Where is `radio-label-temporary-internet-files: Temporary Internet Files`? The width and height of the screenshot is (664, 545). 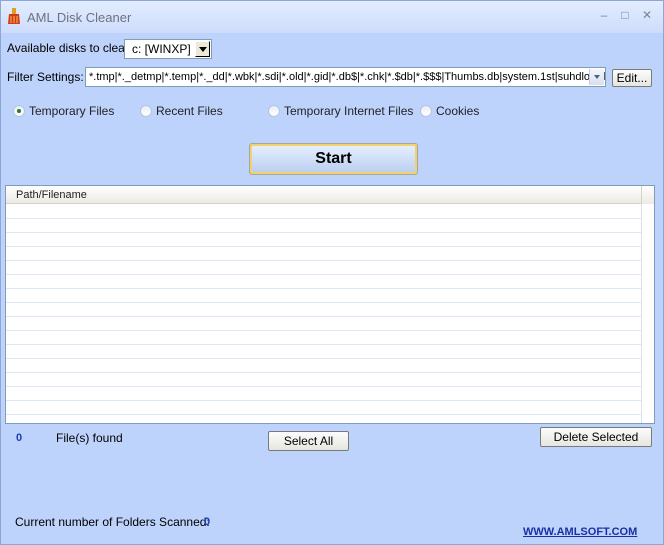
radio-label-temporary-internet-files: Temporary Internet Files is located at coordinates (349, 111).